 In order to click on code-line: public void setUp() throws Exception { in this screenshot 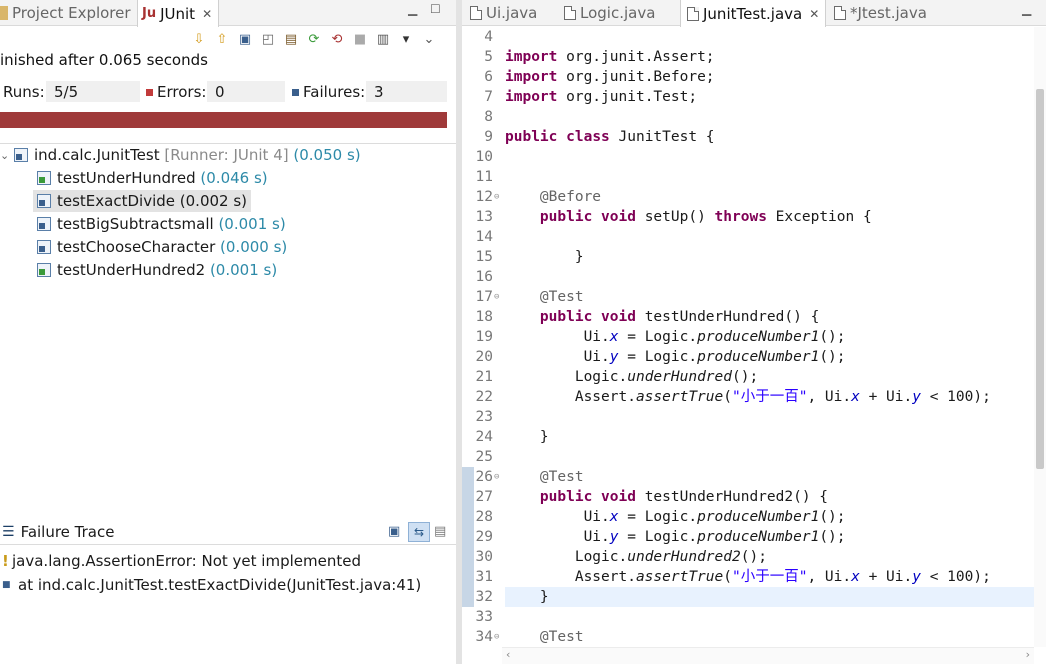, I will do `click(705, 217)`.